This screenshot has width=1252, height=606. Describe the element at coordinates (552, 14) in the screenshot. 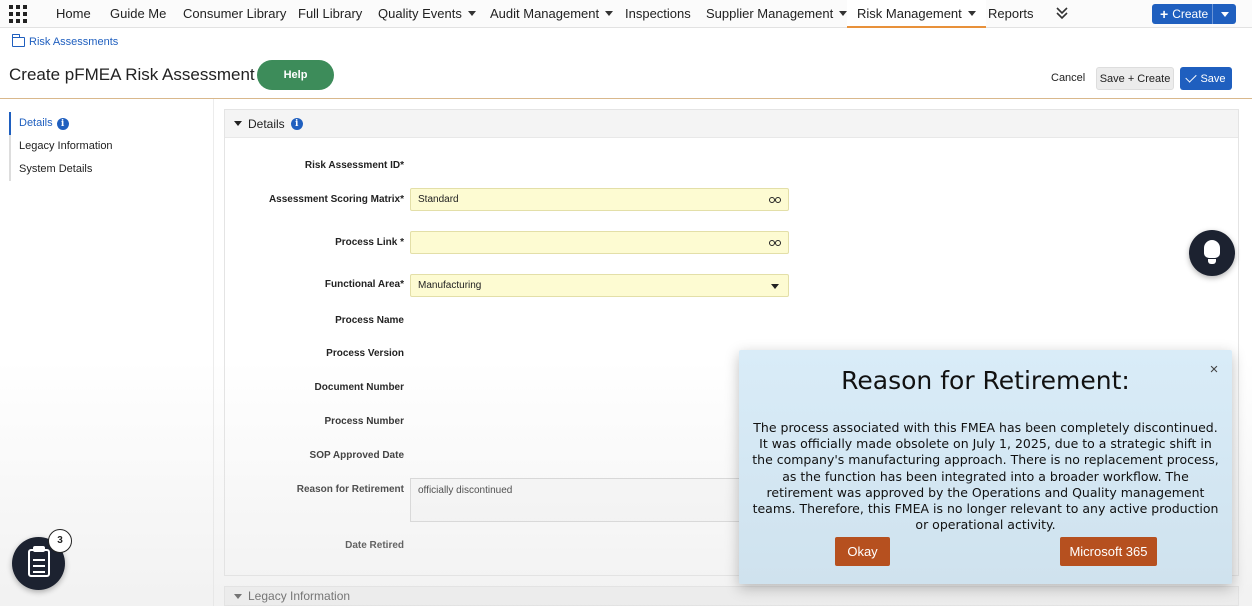

I see `nav-audit-management: Audit Management` at that location.